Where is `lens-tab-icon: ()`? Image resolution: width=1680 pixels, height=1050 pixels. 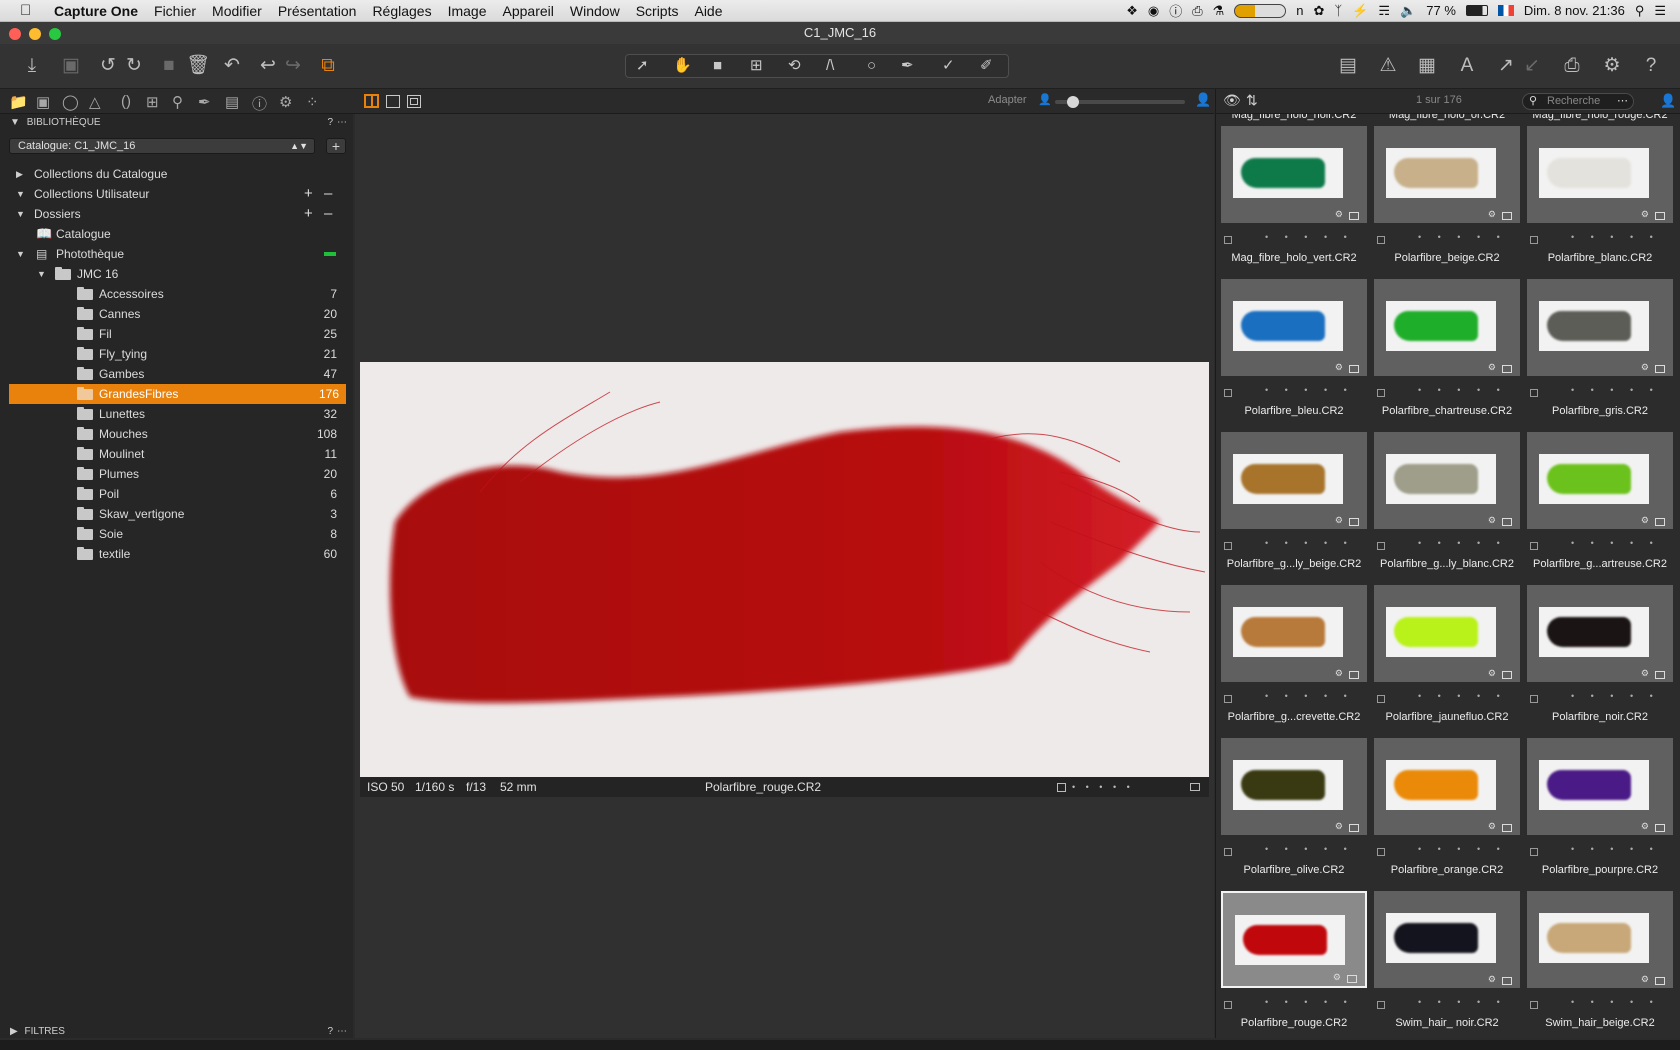 lens-tab-icon: () is located at coordinates (126, 101).